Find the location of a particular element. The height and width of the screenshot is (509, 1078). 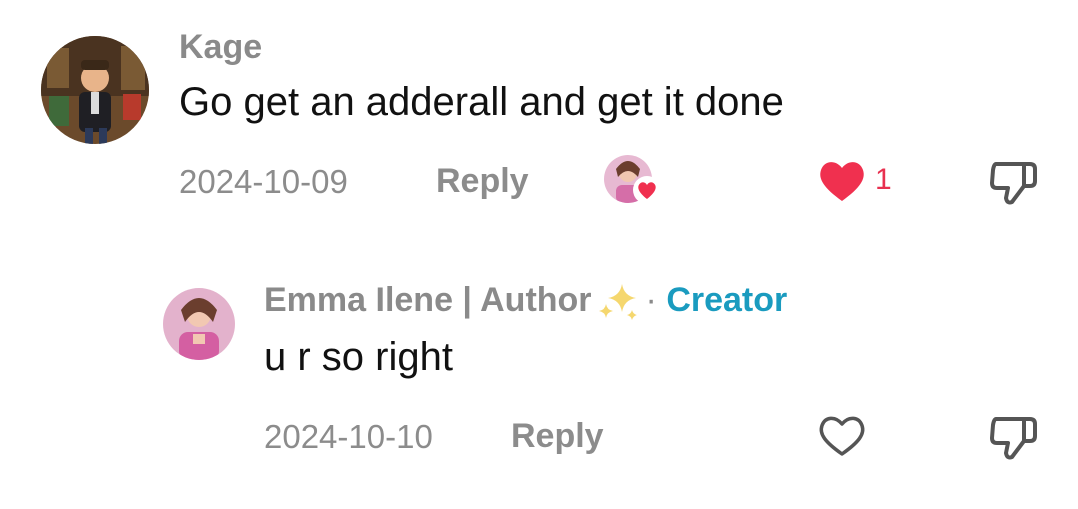

commenter-avatar is located at coordinates (95, 90).